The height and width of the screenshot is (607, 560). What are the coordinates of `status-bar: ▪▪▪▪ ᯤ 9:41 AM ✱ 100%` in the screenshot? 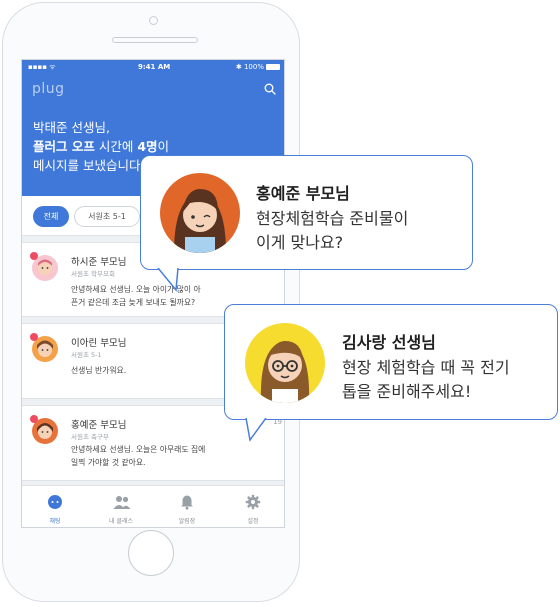 It's located at (154, 68).